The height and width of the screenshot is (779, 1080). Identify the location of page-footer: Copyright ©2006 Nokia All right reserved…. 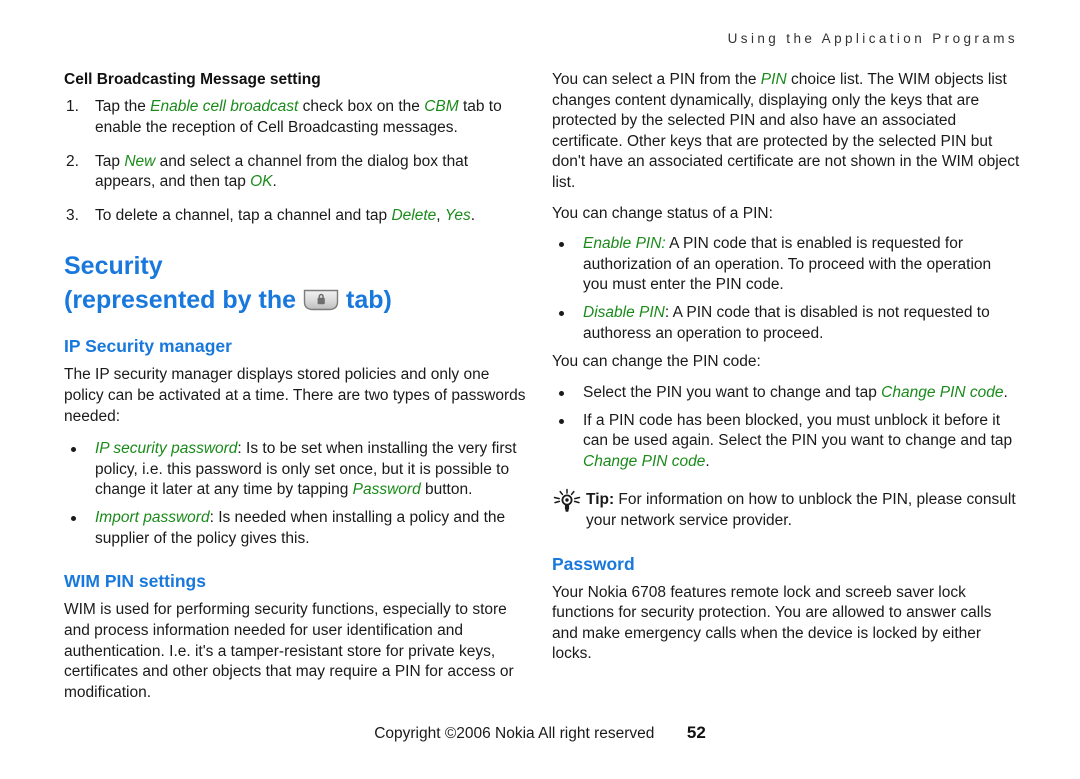
(540, 733).